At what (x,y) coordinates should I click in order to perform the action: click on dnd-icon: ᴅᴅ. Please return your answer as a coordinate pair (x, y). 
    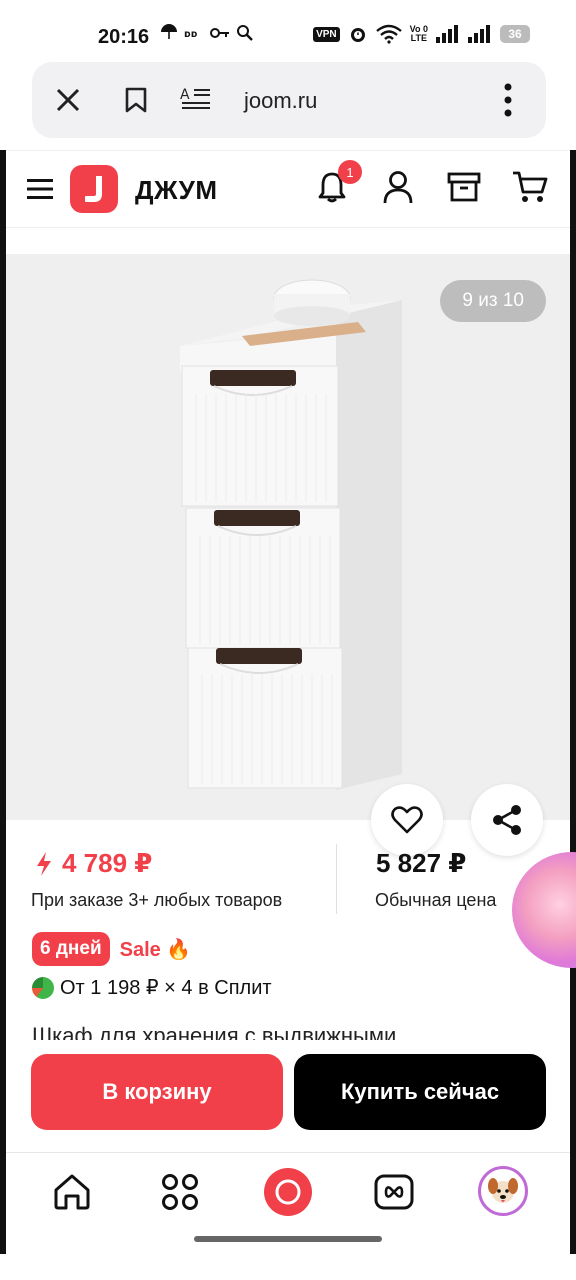
    Looking at the image, I should click on (191, 34).